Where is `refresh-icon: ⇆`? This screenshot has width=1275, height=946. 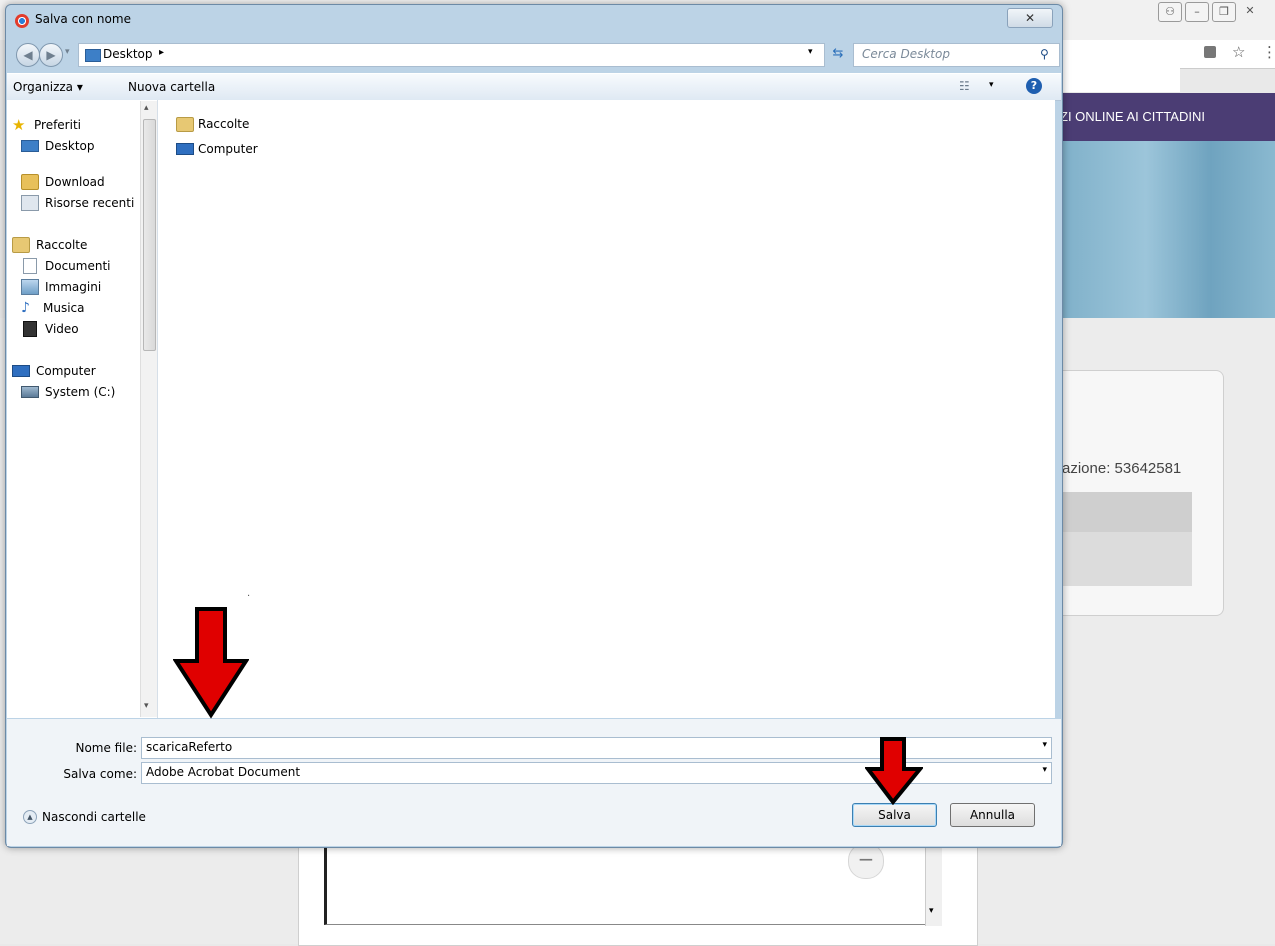
refresh-icon: ⇆ is located at coordinates (838, 54).